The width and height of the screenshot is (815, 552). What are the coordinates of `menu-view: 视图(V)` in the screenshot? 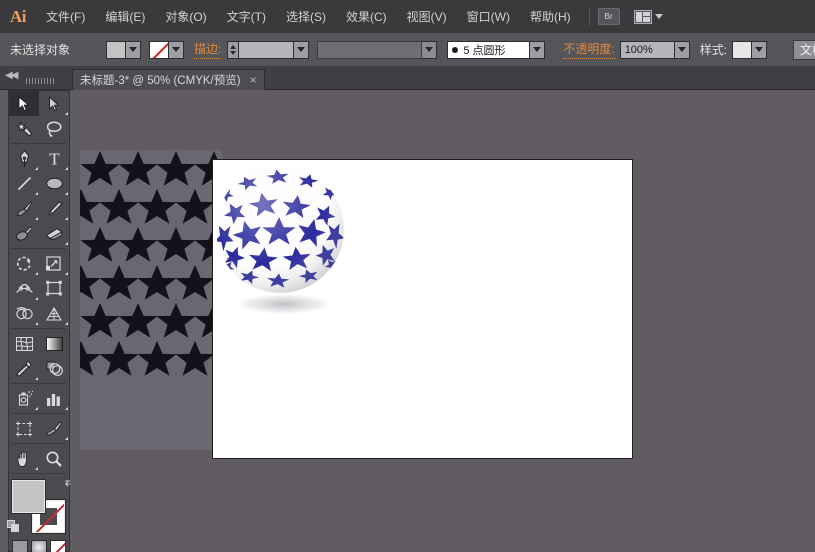 It's located at (427, 16).